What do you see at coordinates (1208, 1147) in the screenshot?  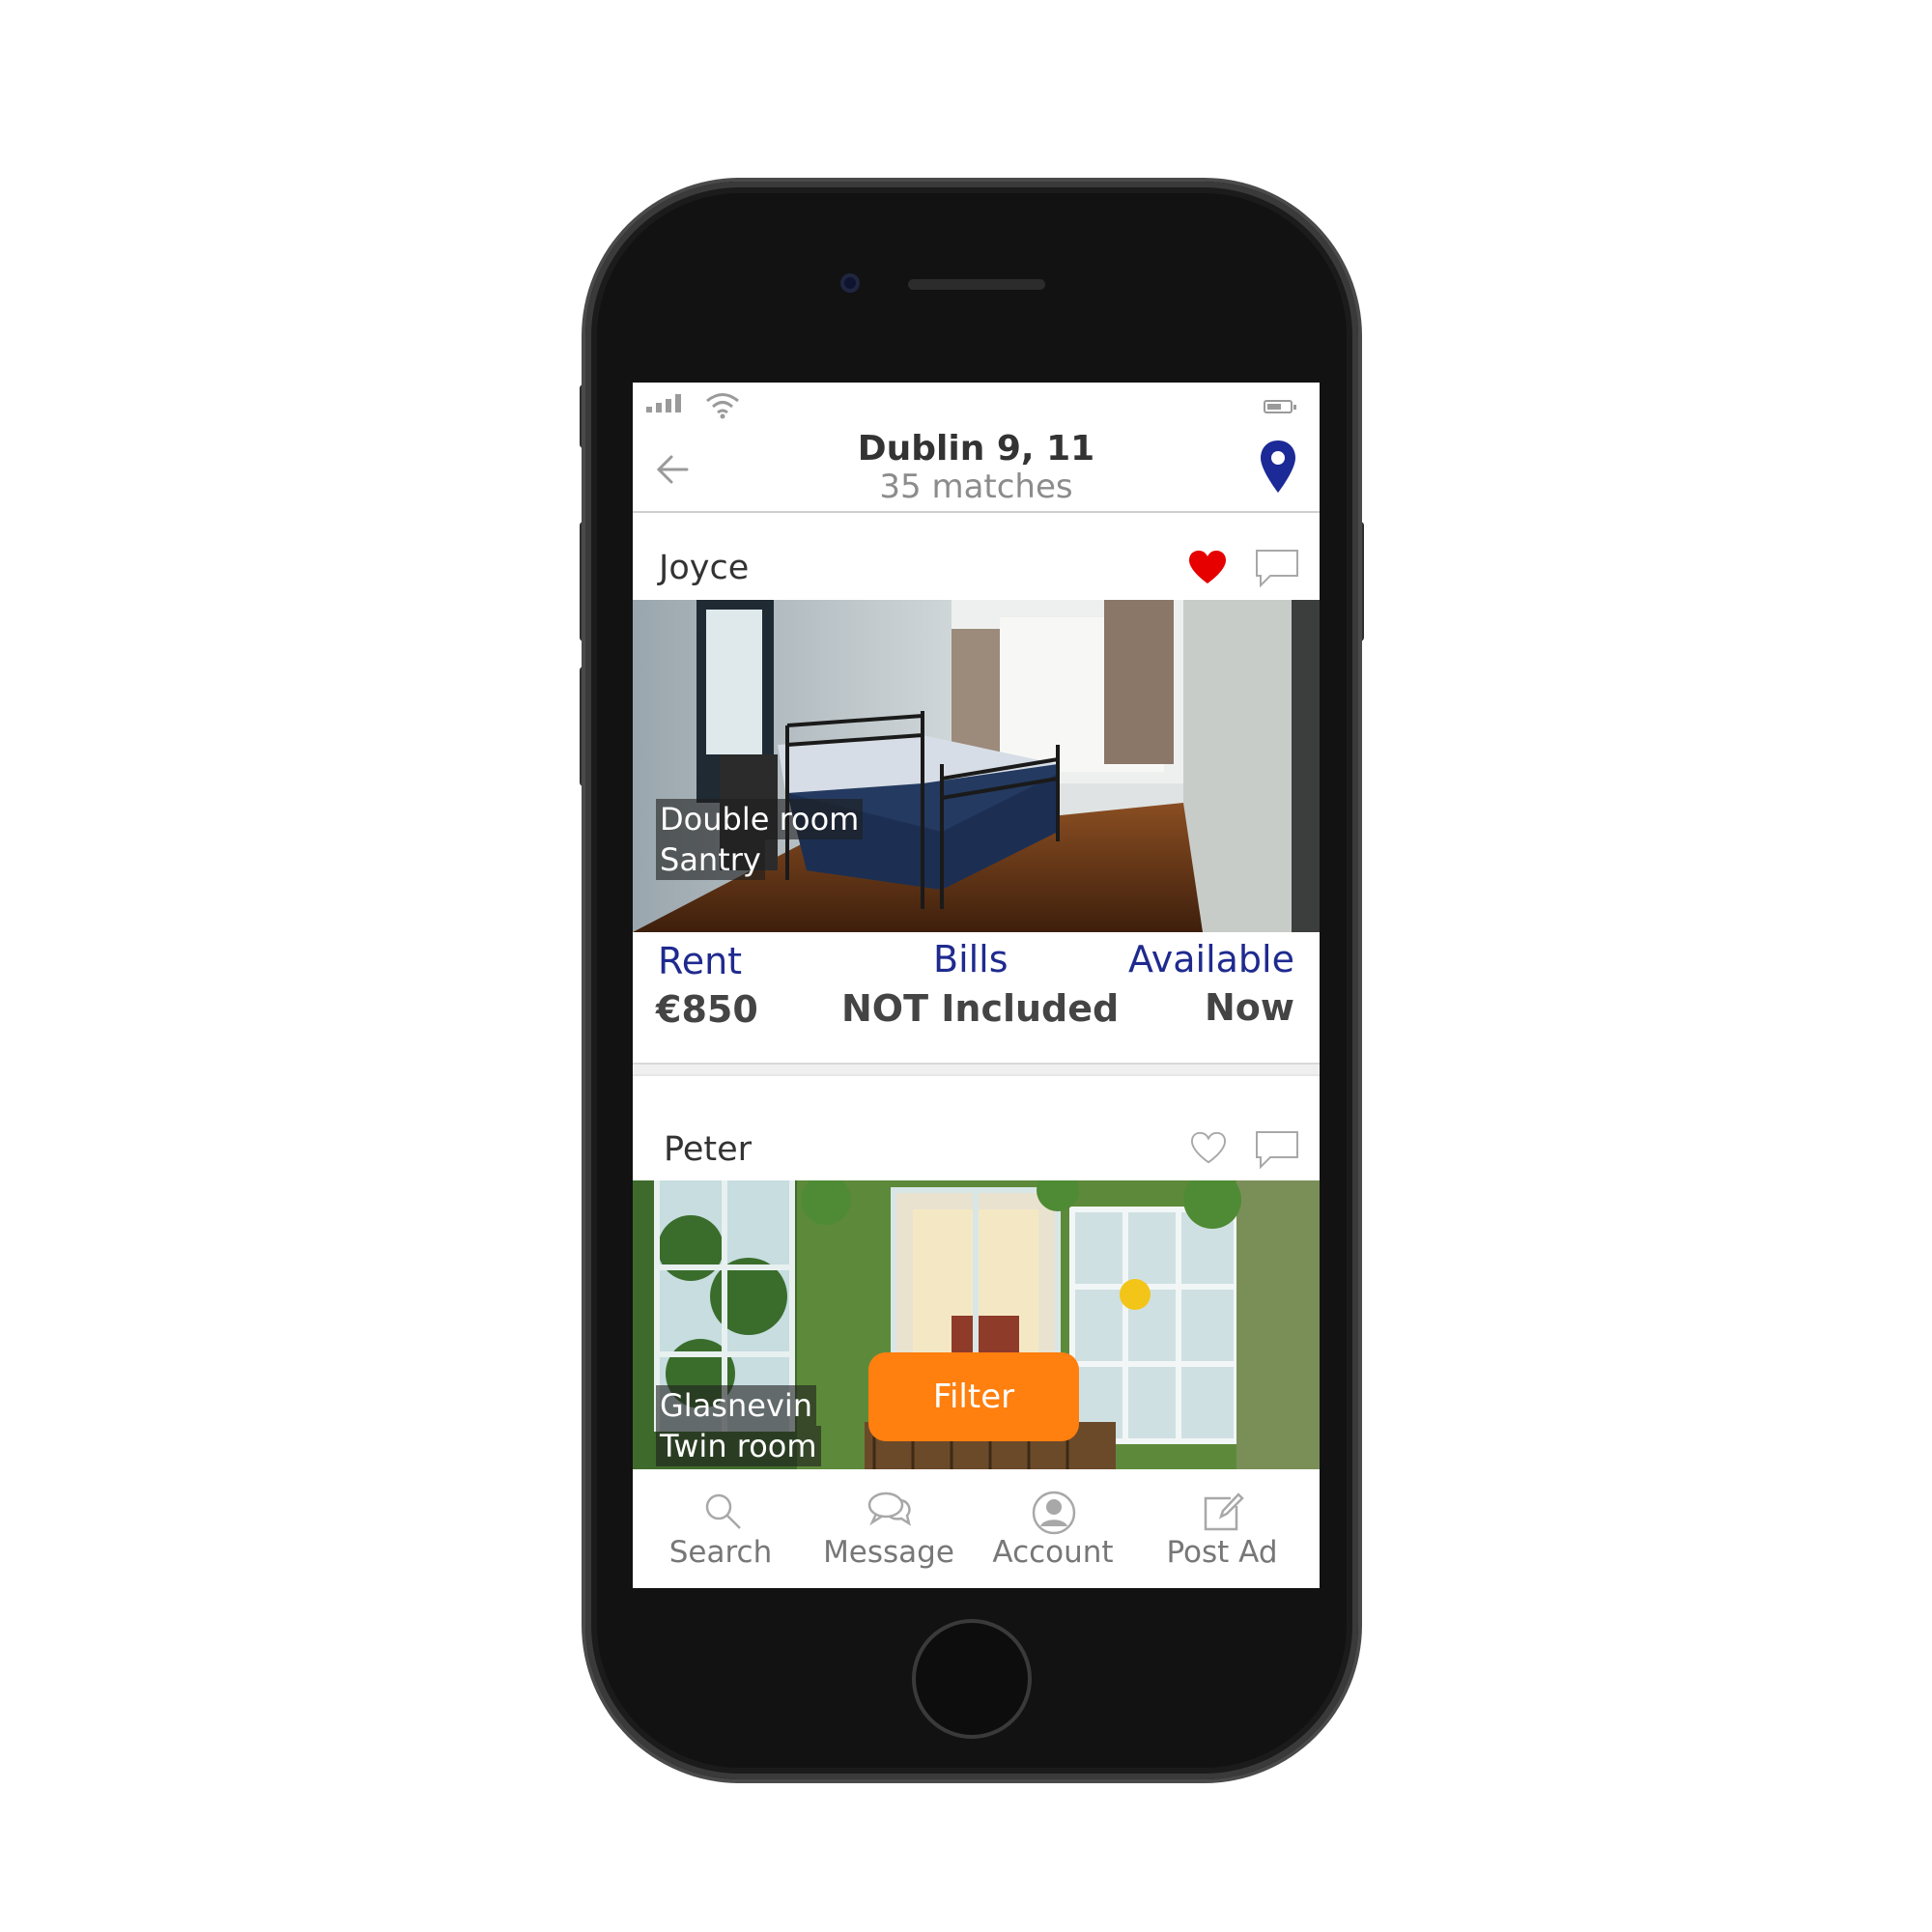 I see `heart-outline-icon` at bounding box center [1208, 1147].